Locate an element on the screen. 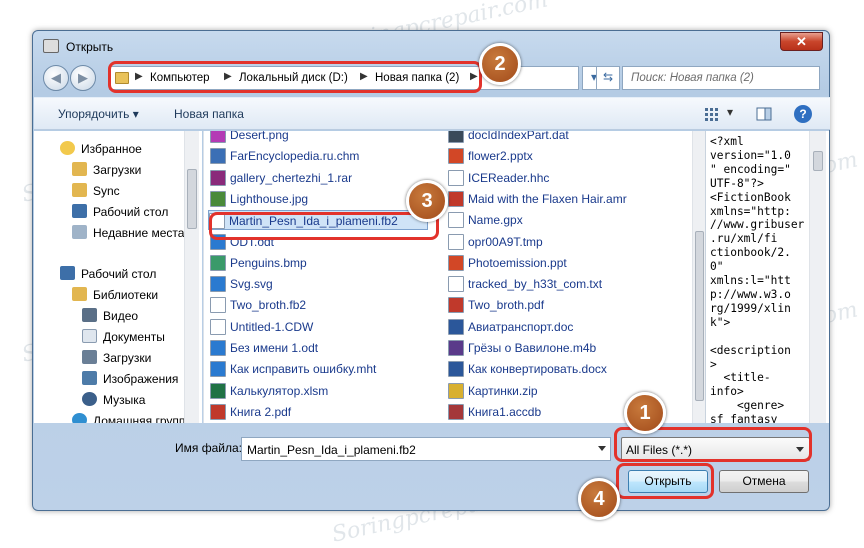  refresh-button: ⇆ is located at coordinates (608, 78).